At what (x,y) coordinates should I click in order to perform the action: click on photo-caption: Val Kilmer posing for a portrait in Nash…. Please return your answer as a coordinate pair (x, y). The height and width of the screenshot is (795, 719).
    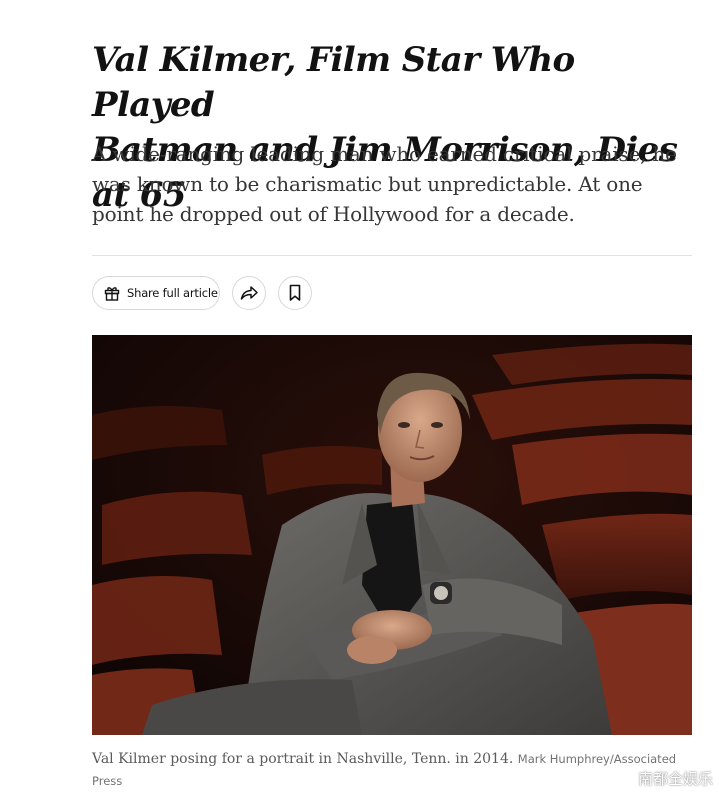
    Looking at the image, I should click on (392, 770).